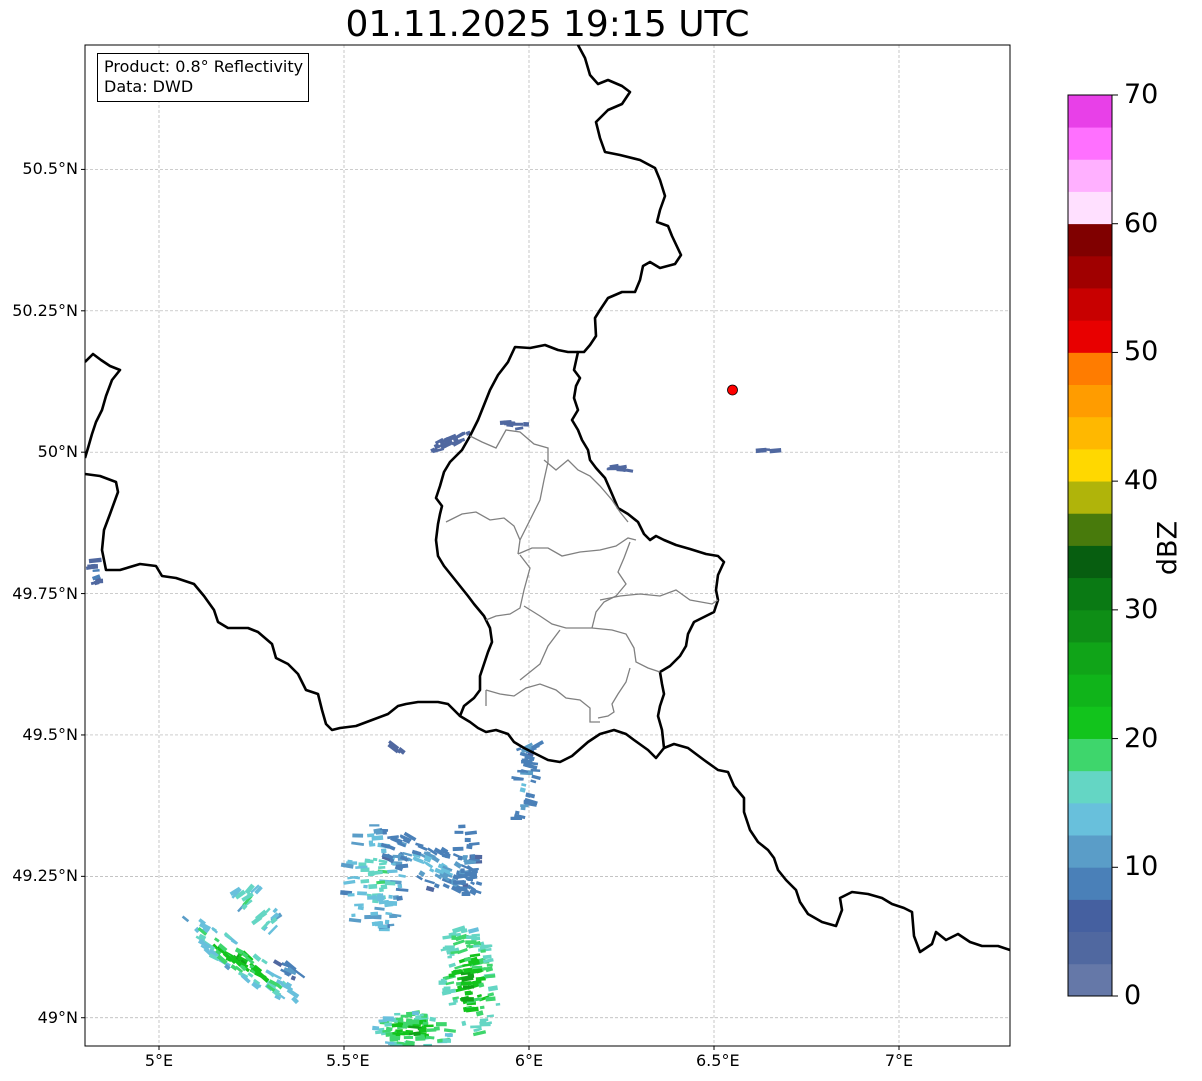 This screenshot has height=1081, width=1202. What do you see at coordinates (732, 390) in the screenshot?
I see `location-marker` at bounding box center [732, 390].